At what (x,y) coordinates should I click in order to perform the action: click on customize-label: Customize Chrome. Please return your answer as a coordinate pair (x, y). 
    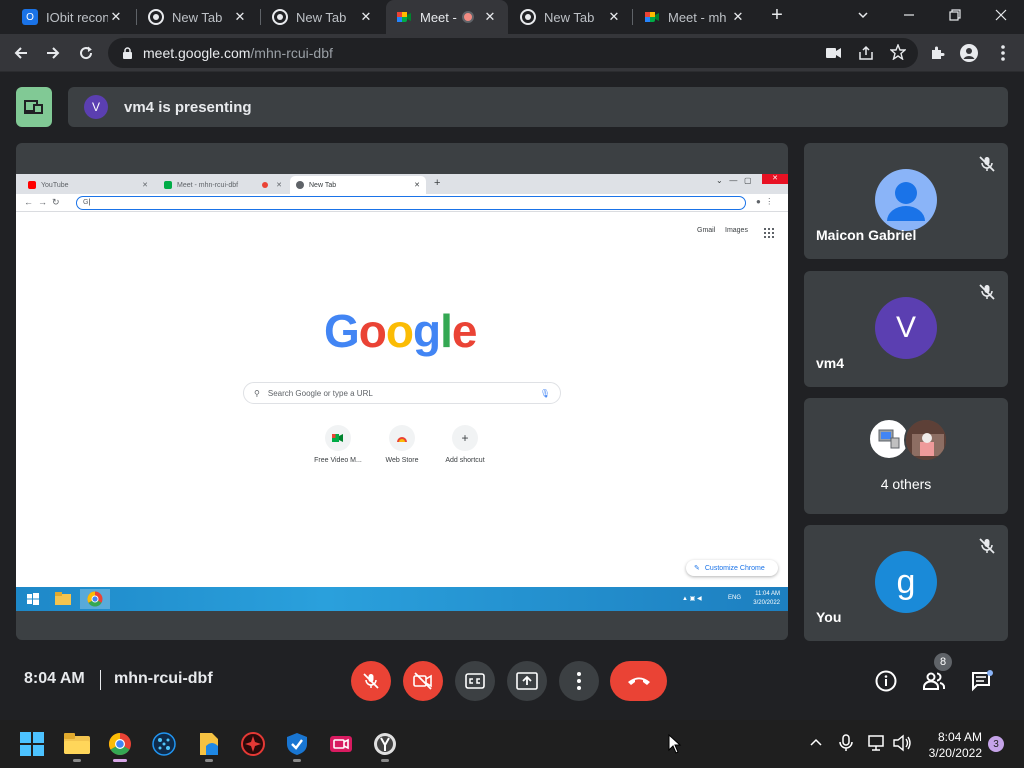
    Looking at the image, I should click on (734, 568).